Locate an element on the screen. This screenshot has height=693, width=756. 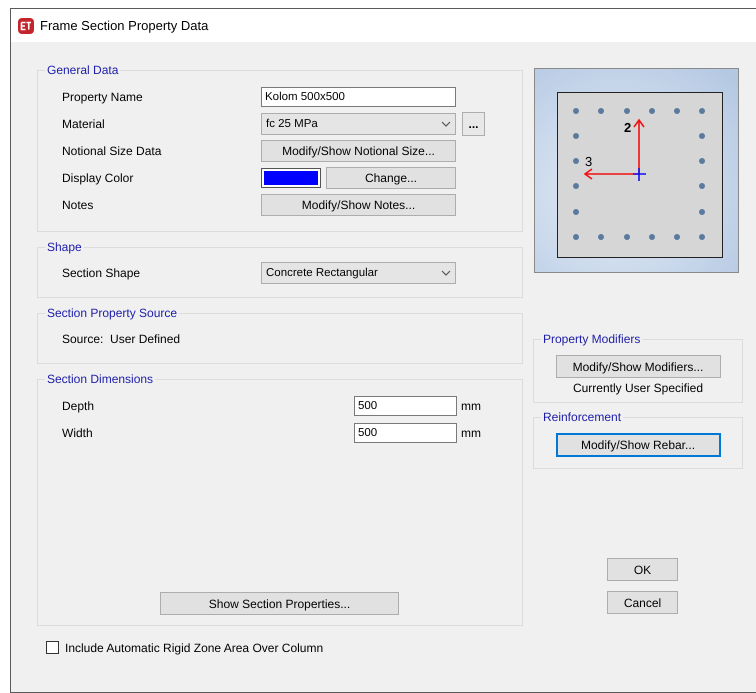
dialog-button: Cancel is located at coordinates (642, 602).